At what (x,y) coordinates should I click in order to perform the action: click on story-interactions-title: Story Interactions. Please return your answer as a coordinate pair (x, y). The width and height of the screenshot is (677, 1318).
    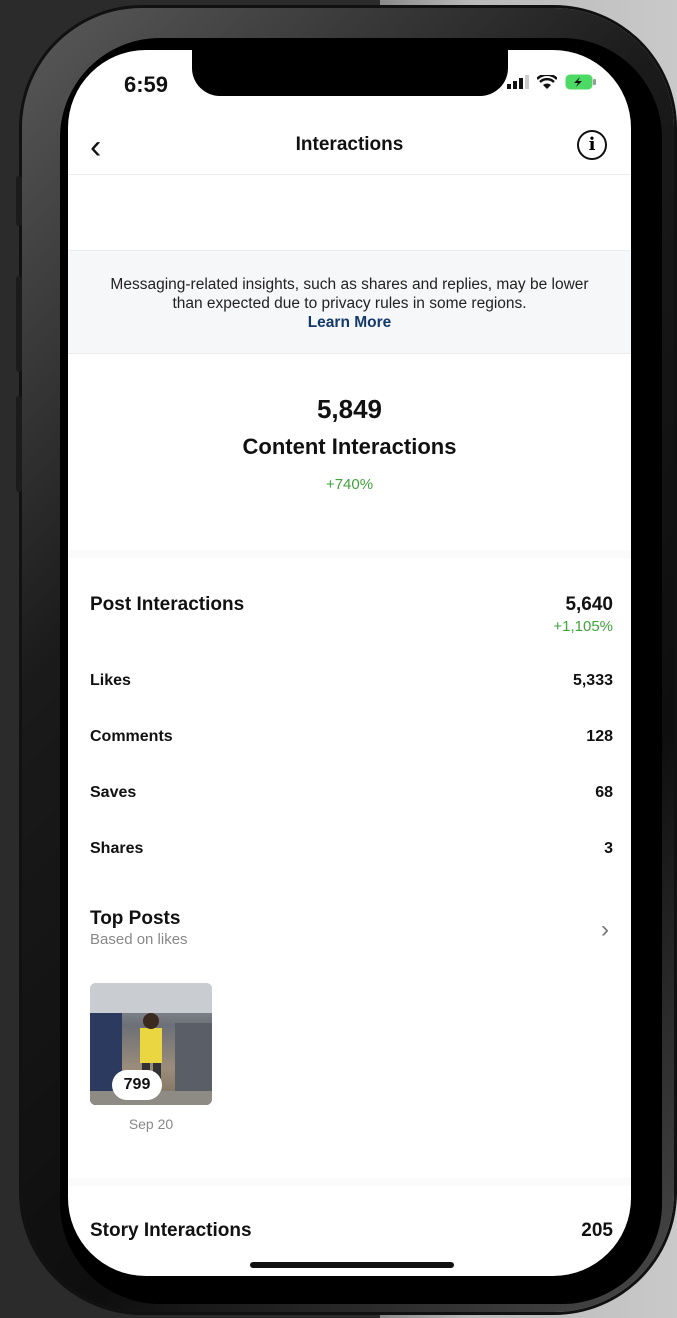
    Looking at the image, I should click on (171, 1230).